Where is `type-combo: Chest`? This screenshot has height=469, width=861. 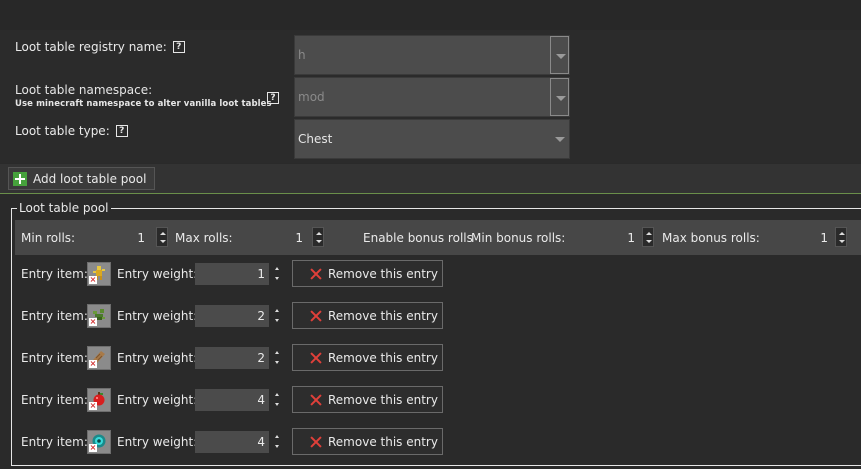 type-combo: Chest is located at coordinates (432, 139).